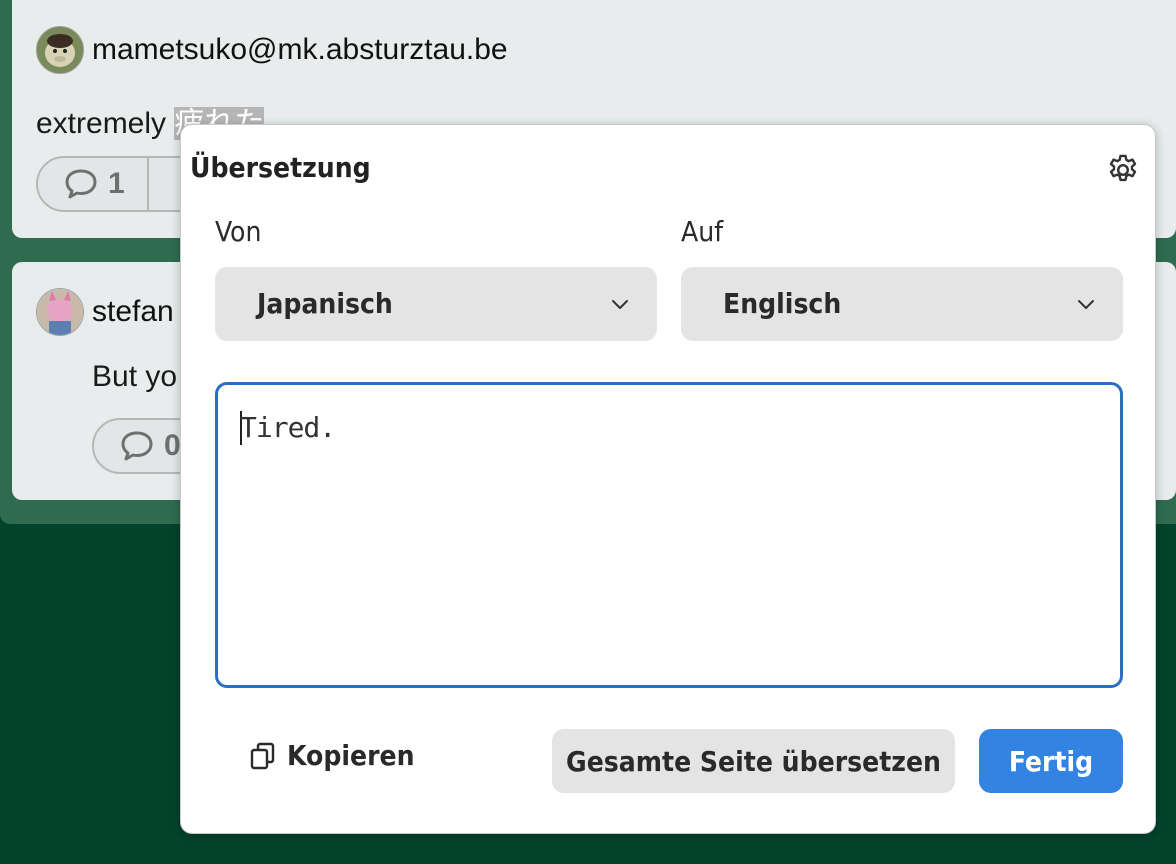  What do you see at coordinates (782, 303) in the screenshot?
I see `to-language-value: Englisch` at bounding box center [782, 303].